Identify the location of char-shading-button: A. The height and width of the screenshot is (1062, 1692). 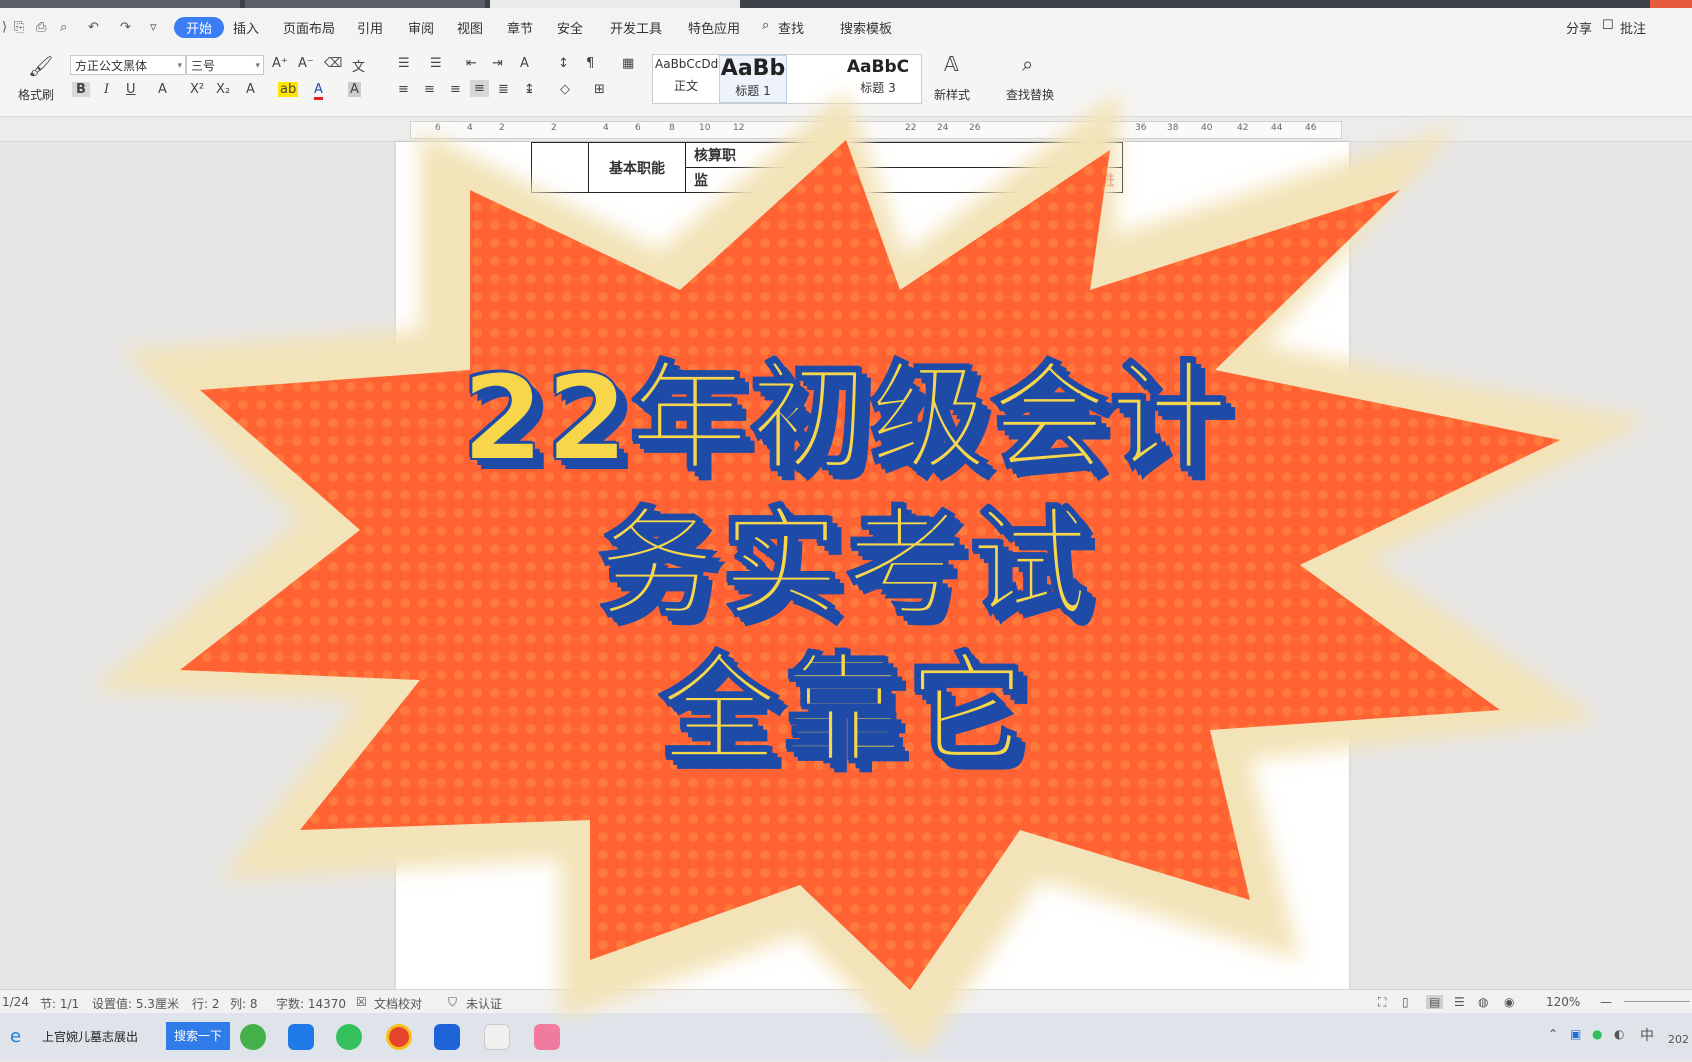
(354, 89).